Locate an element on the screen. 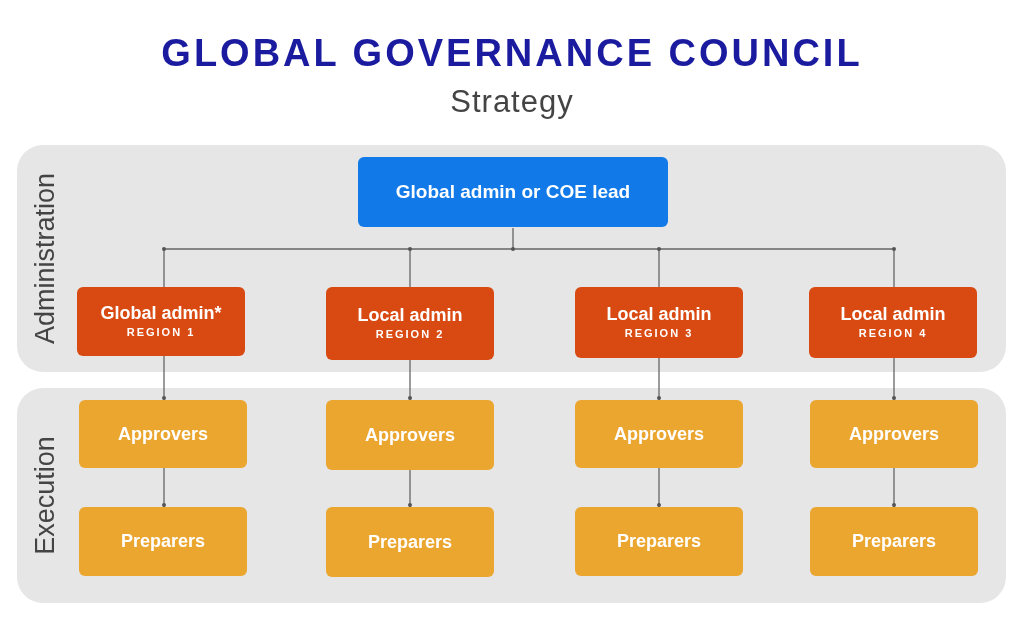  tier-label: Execution is located at coordinates (45, 495).